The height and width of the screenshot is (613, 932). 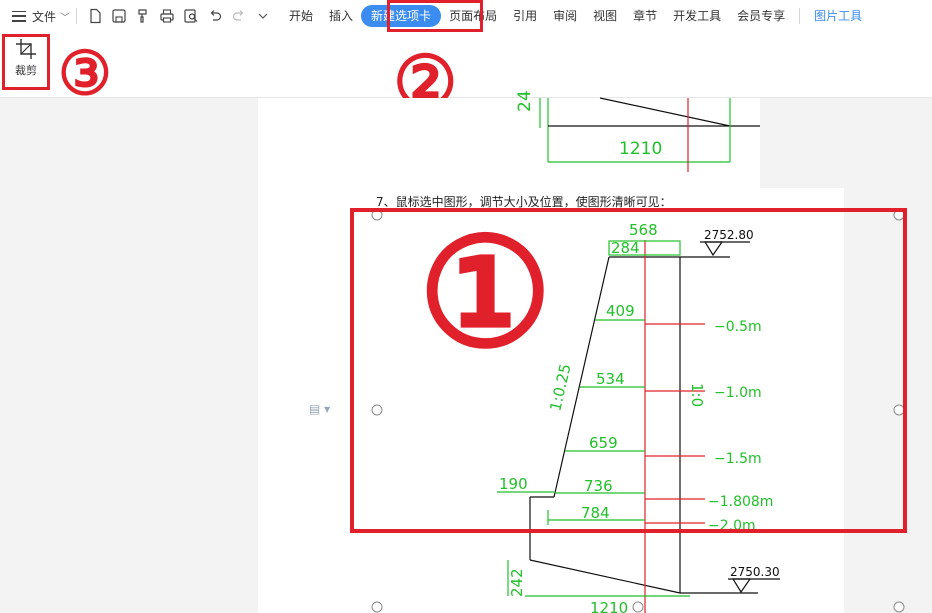 What do you see at coordinates (640, 149) in the screenshot?
I see `upper-dim-bottom: 1210` at bounding box center [640, 149].